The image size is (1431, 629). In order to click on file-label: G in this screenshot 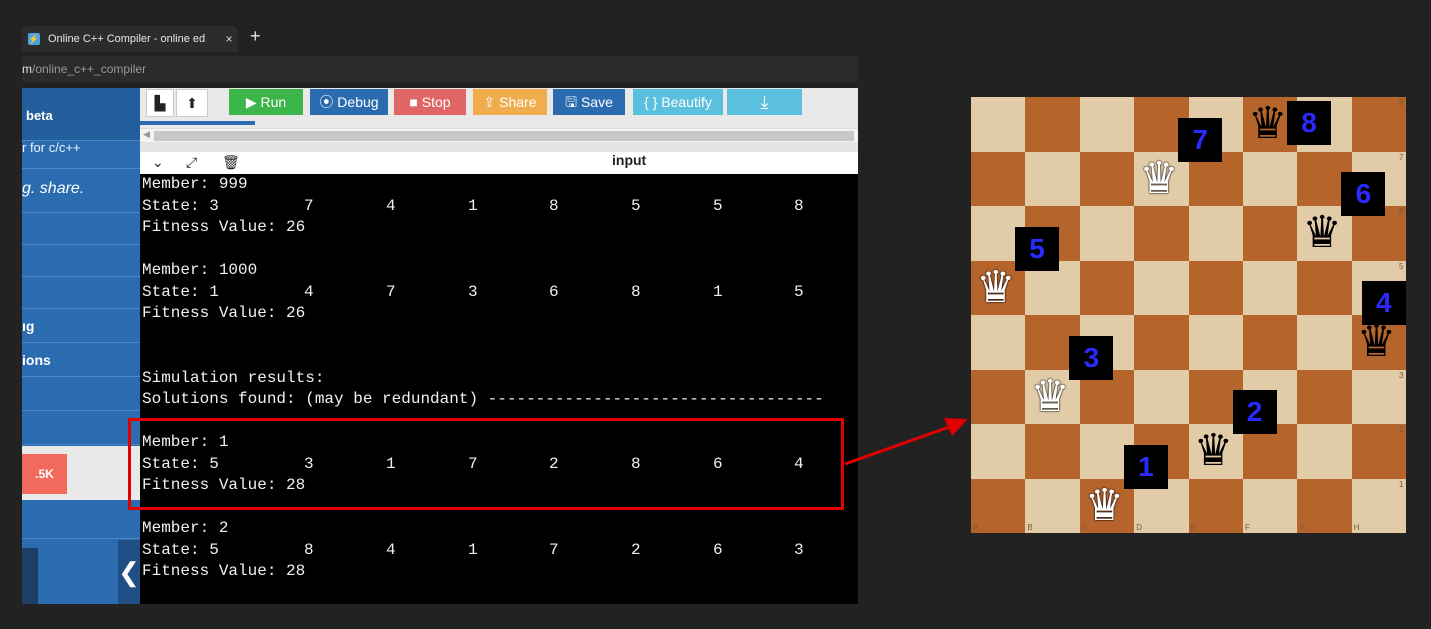, I will do `click(1302, 527)`.